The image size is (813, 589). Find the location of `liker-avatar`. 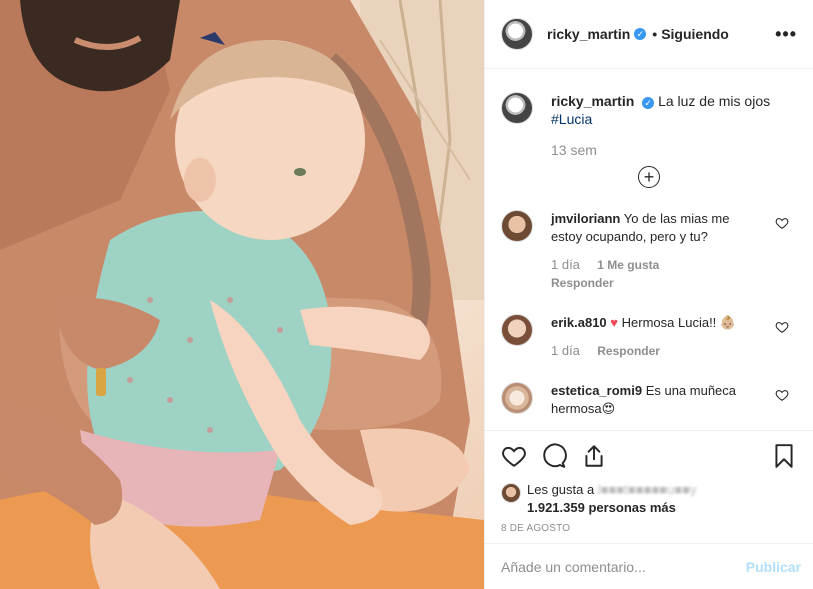

liker-avatar is located at coordinates (511, 493).